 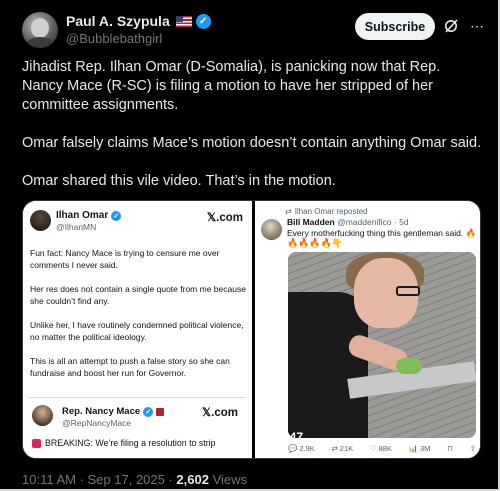 I want to click on tweet-meta: 10:11 AM · Sep 17, 2025 · 2,602 Views, so click(x=134, y=479).